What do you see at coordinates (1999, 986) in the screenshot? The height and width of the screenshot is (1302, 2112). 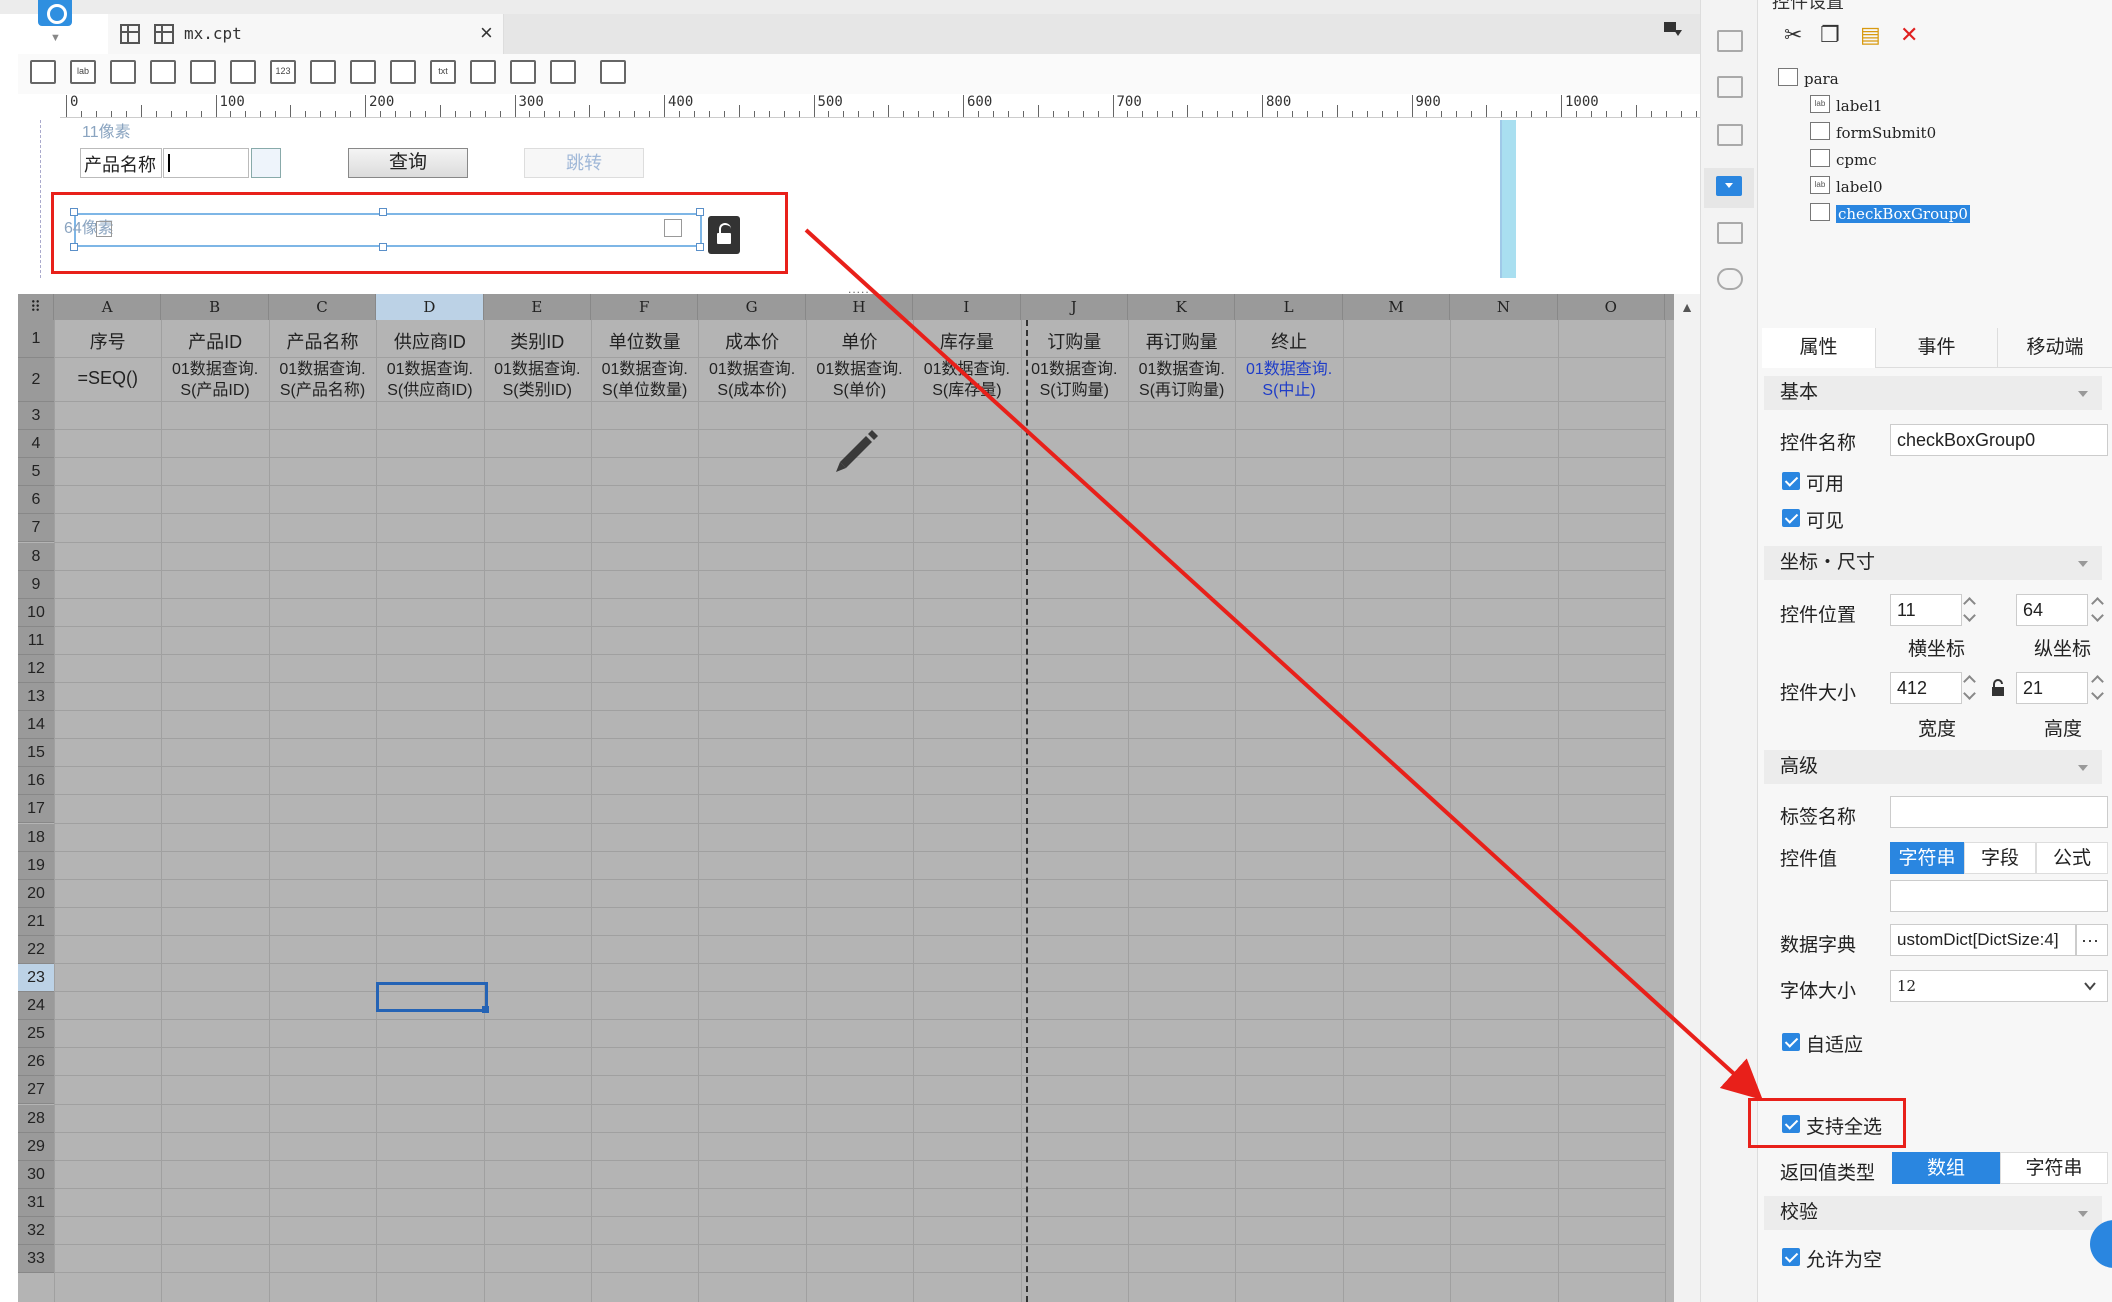 I see `font-size-select: 12` at bounding box center [1999, 986].